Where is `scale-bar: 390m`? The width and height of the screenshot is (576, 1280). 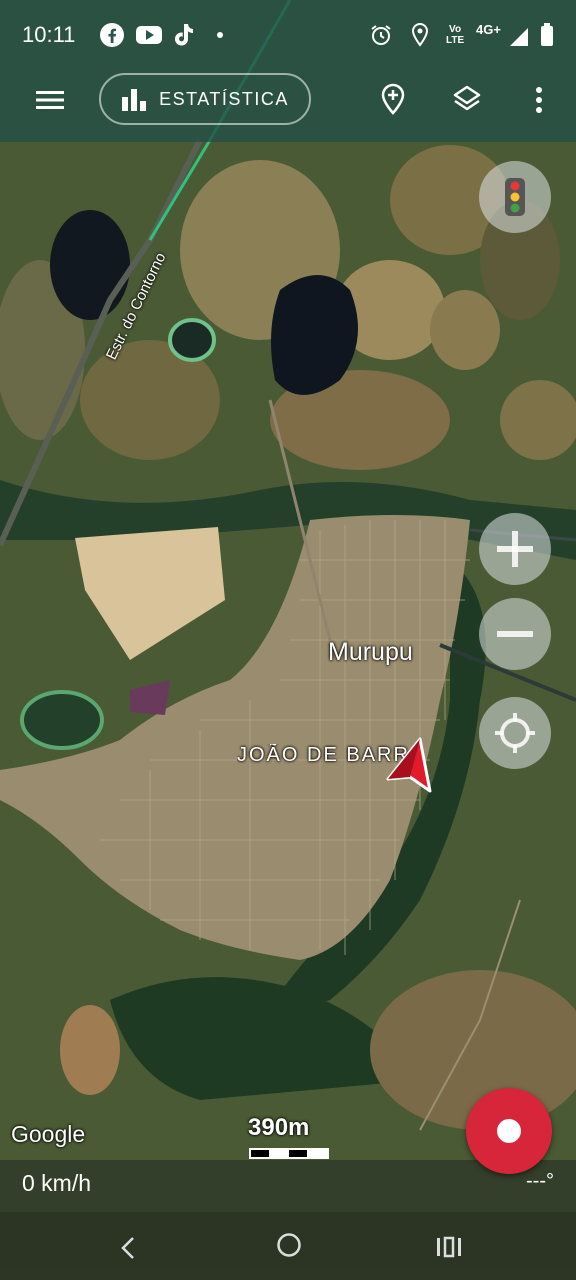
scale-bar: 390m is located at coordinates (289, 1139).